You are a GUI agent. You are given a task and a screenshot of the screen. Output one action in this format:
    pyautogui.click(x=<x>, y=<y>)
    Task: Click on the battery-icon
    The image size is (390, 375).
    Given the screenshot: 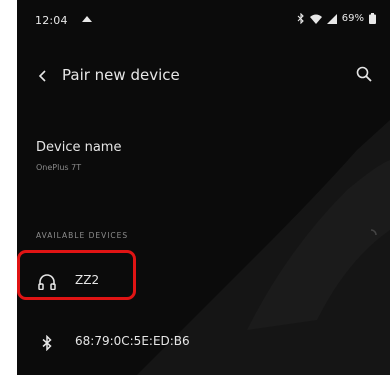 What is the action you would take?
    pyautogui.click(x=372, y=18)
    